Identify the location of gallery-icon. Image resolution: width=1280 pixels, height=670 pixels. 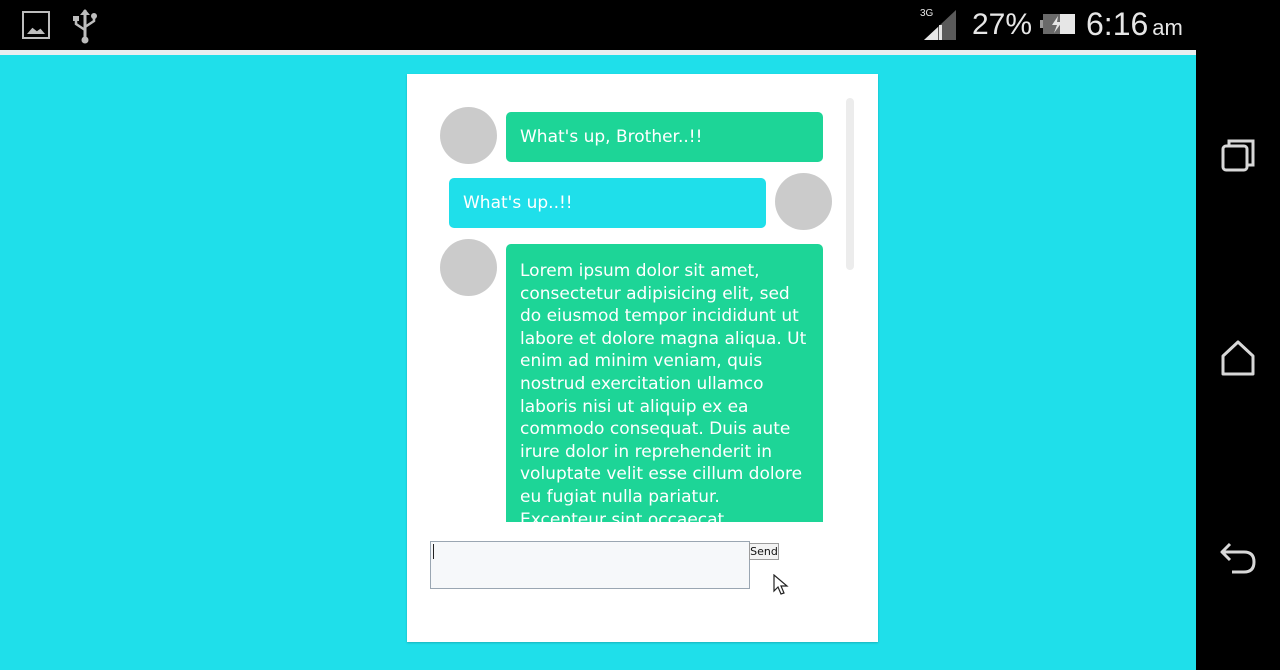
(36, 25).